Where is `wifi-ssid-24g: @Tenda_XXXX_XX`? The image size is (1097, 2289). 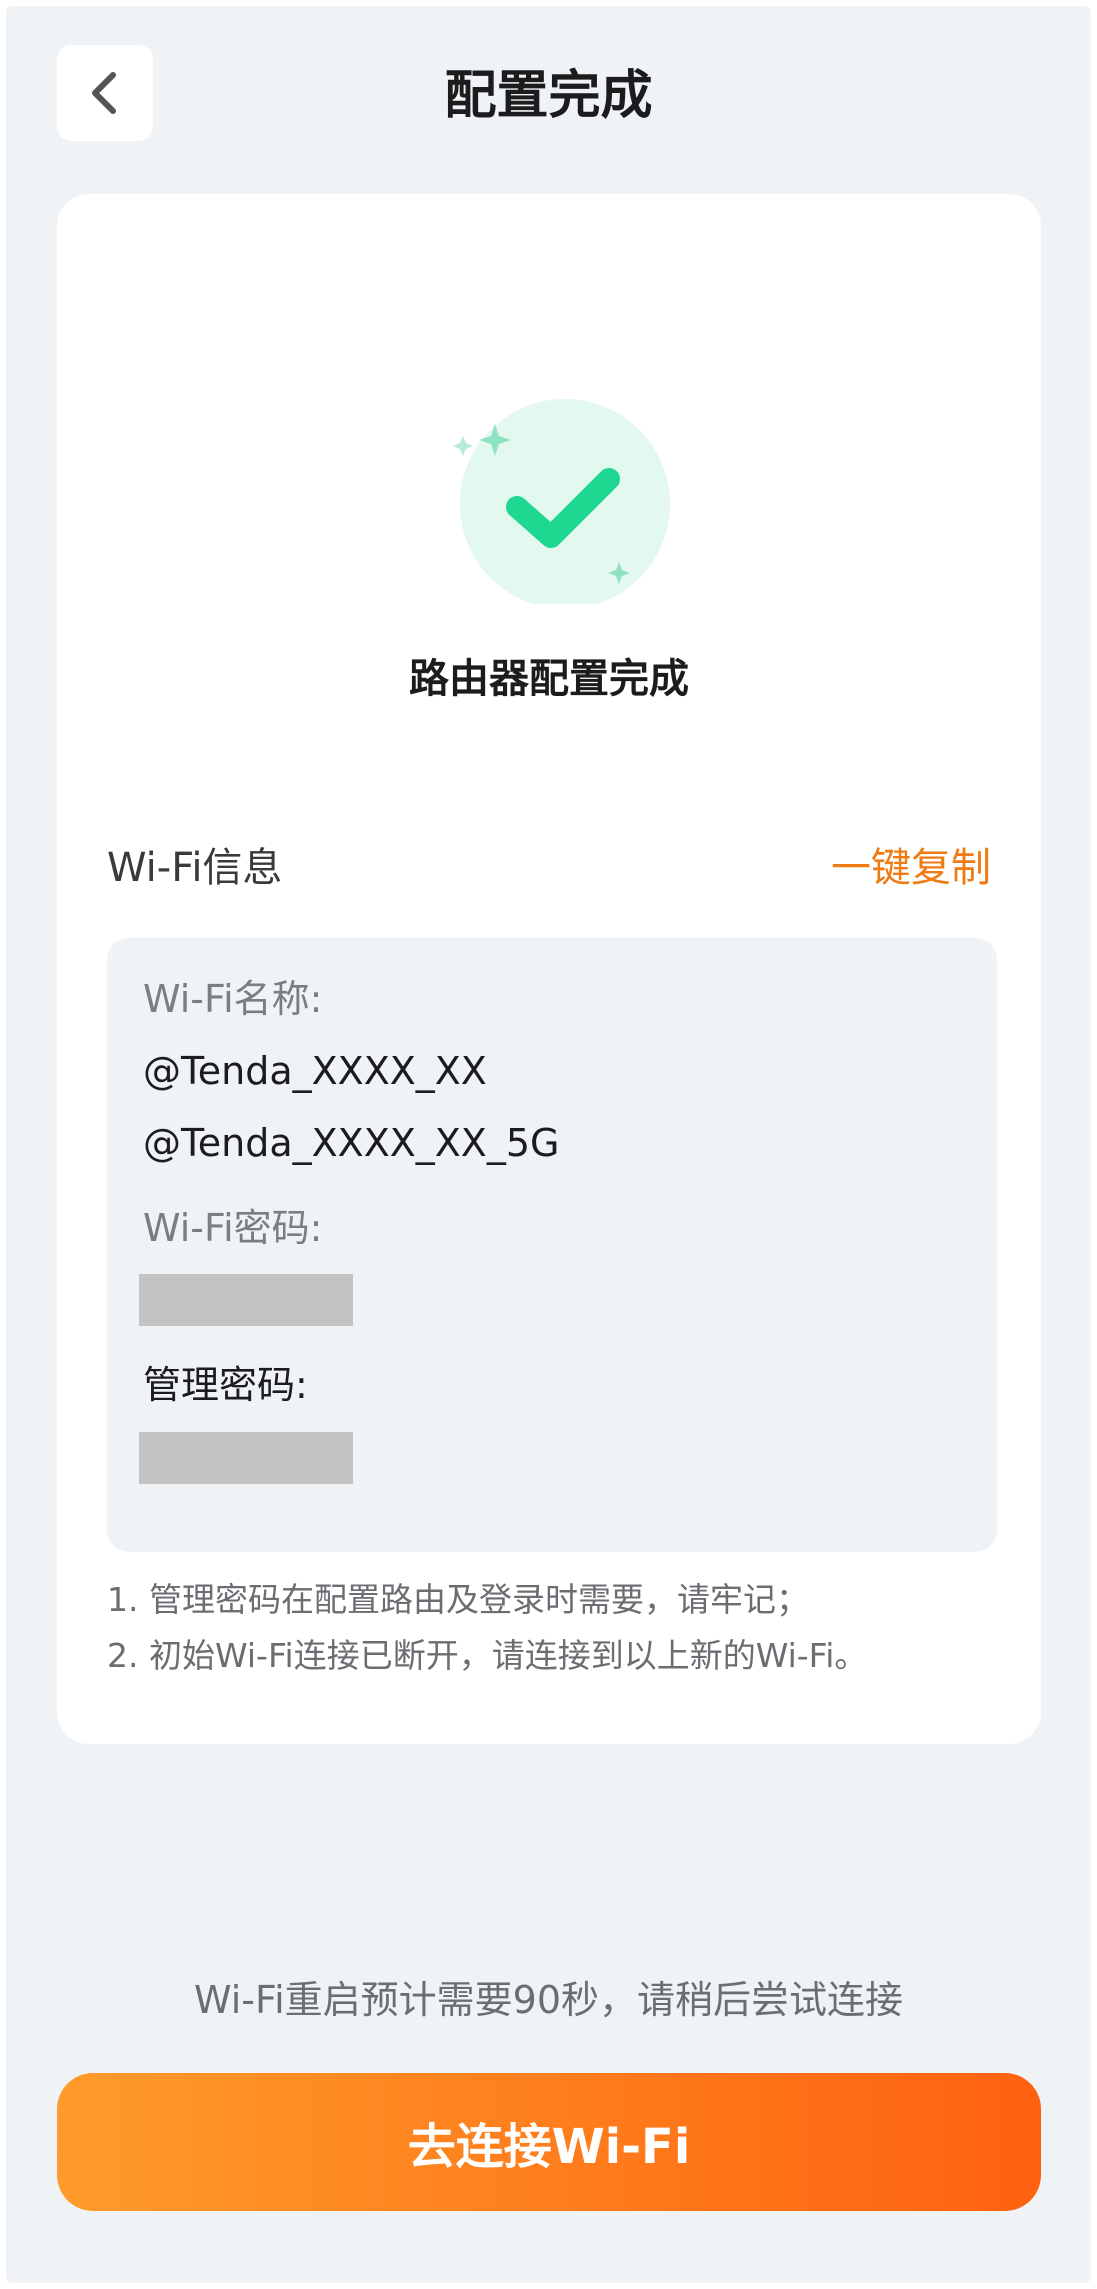
wifi-ssid-24g: @Tenda_XXXX_XX is located at coordinates (315, 1071).